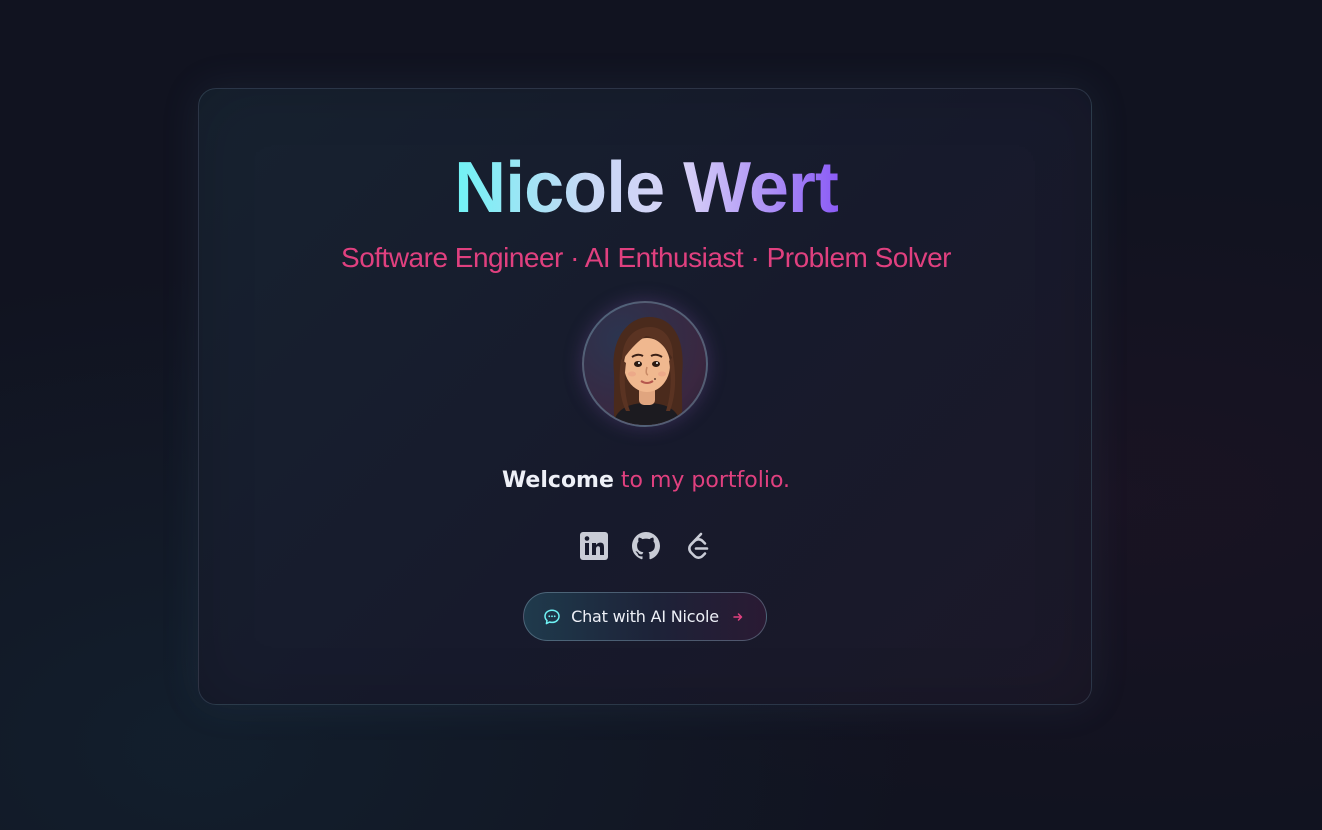 This screenshot has width=1322, height=830. I want to click on welcome-message: Welcome to my portfolio., so click(646, 481).